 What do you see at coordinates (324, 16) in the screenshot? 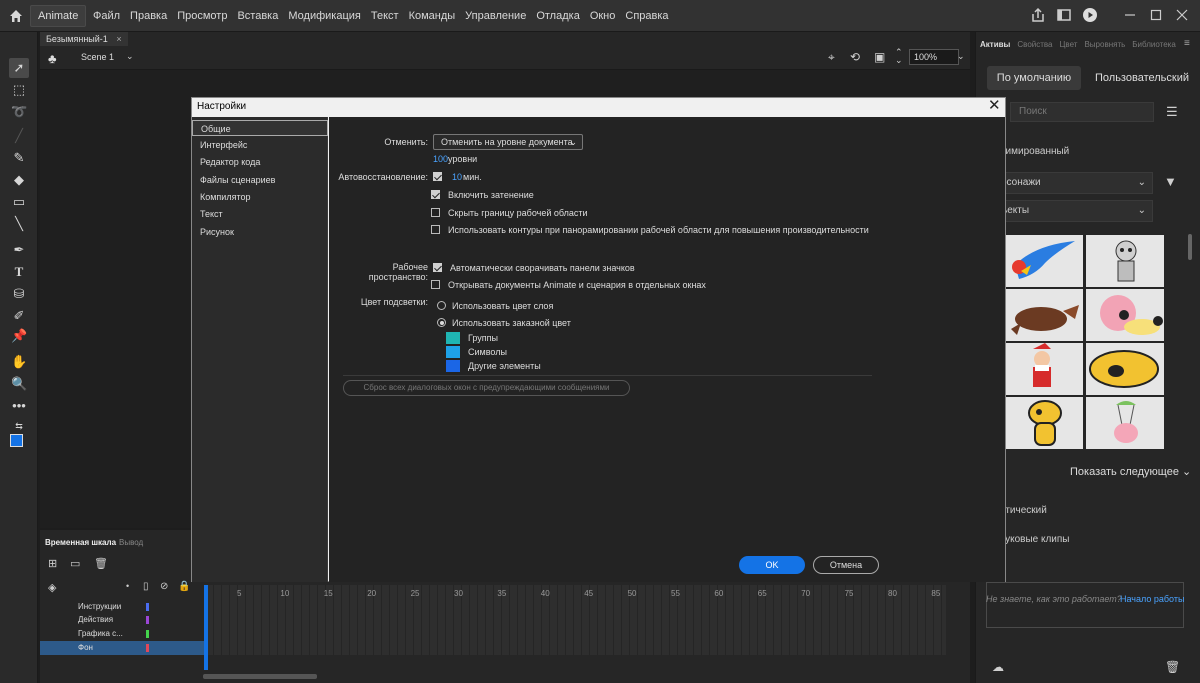
I see `menu-modify: Модификация` at bounding box center [324, 16].